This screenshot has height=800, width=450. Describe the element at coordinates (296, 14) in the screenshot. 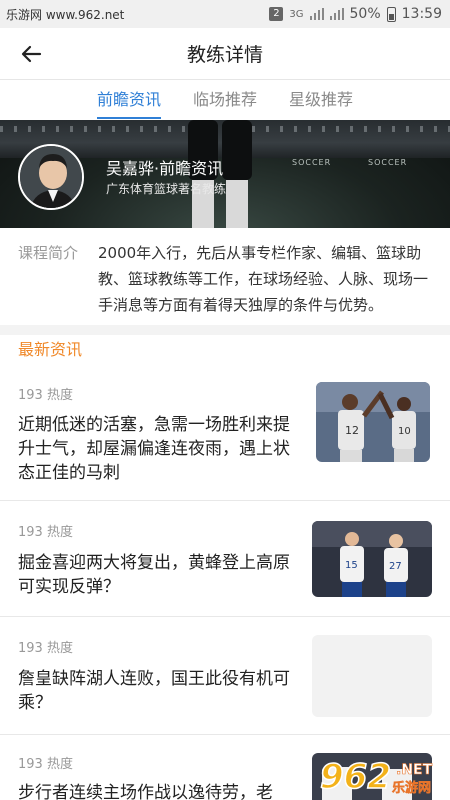

I see `network-type: 3G` at that location.